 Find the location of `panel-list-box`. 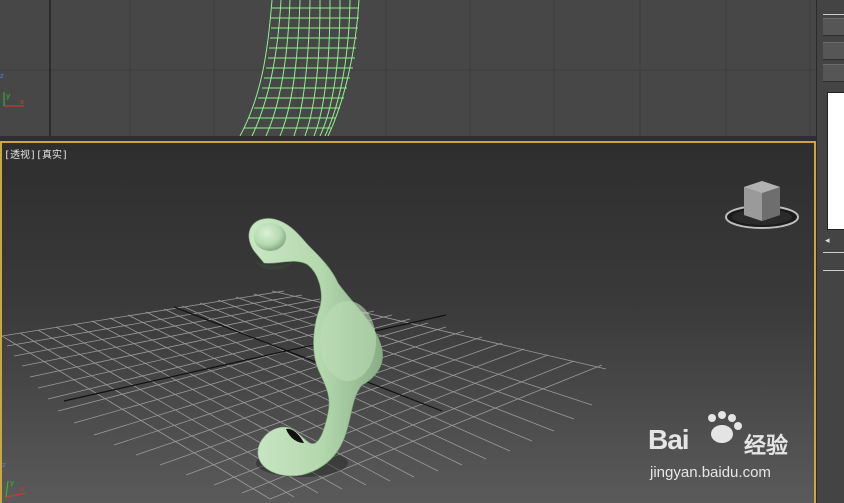

panel-list-box is located at coordinates (835, 161).